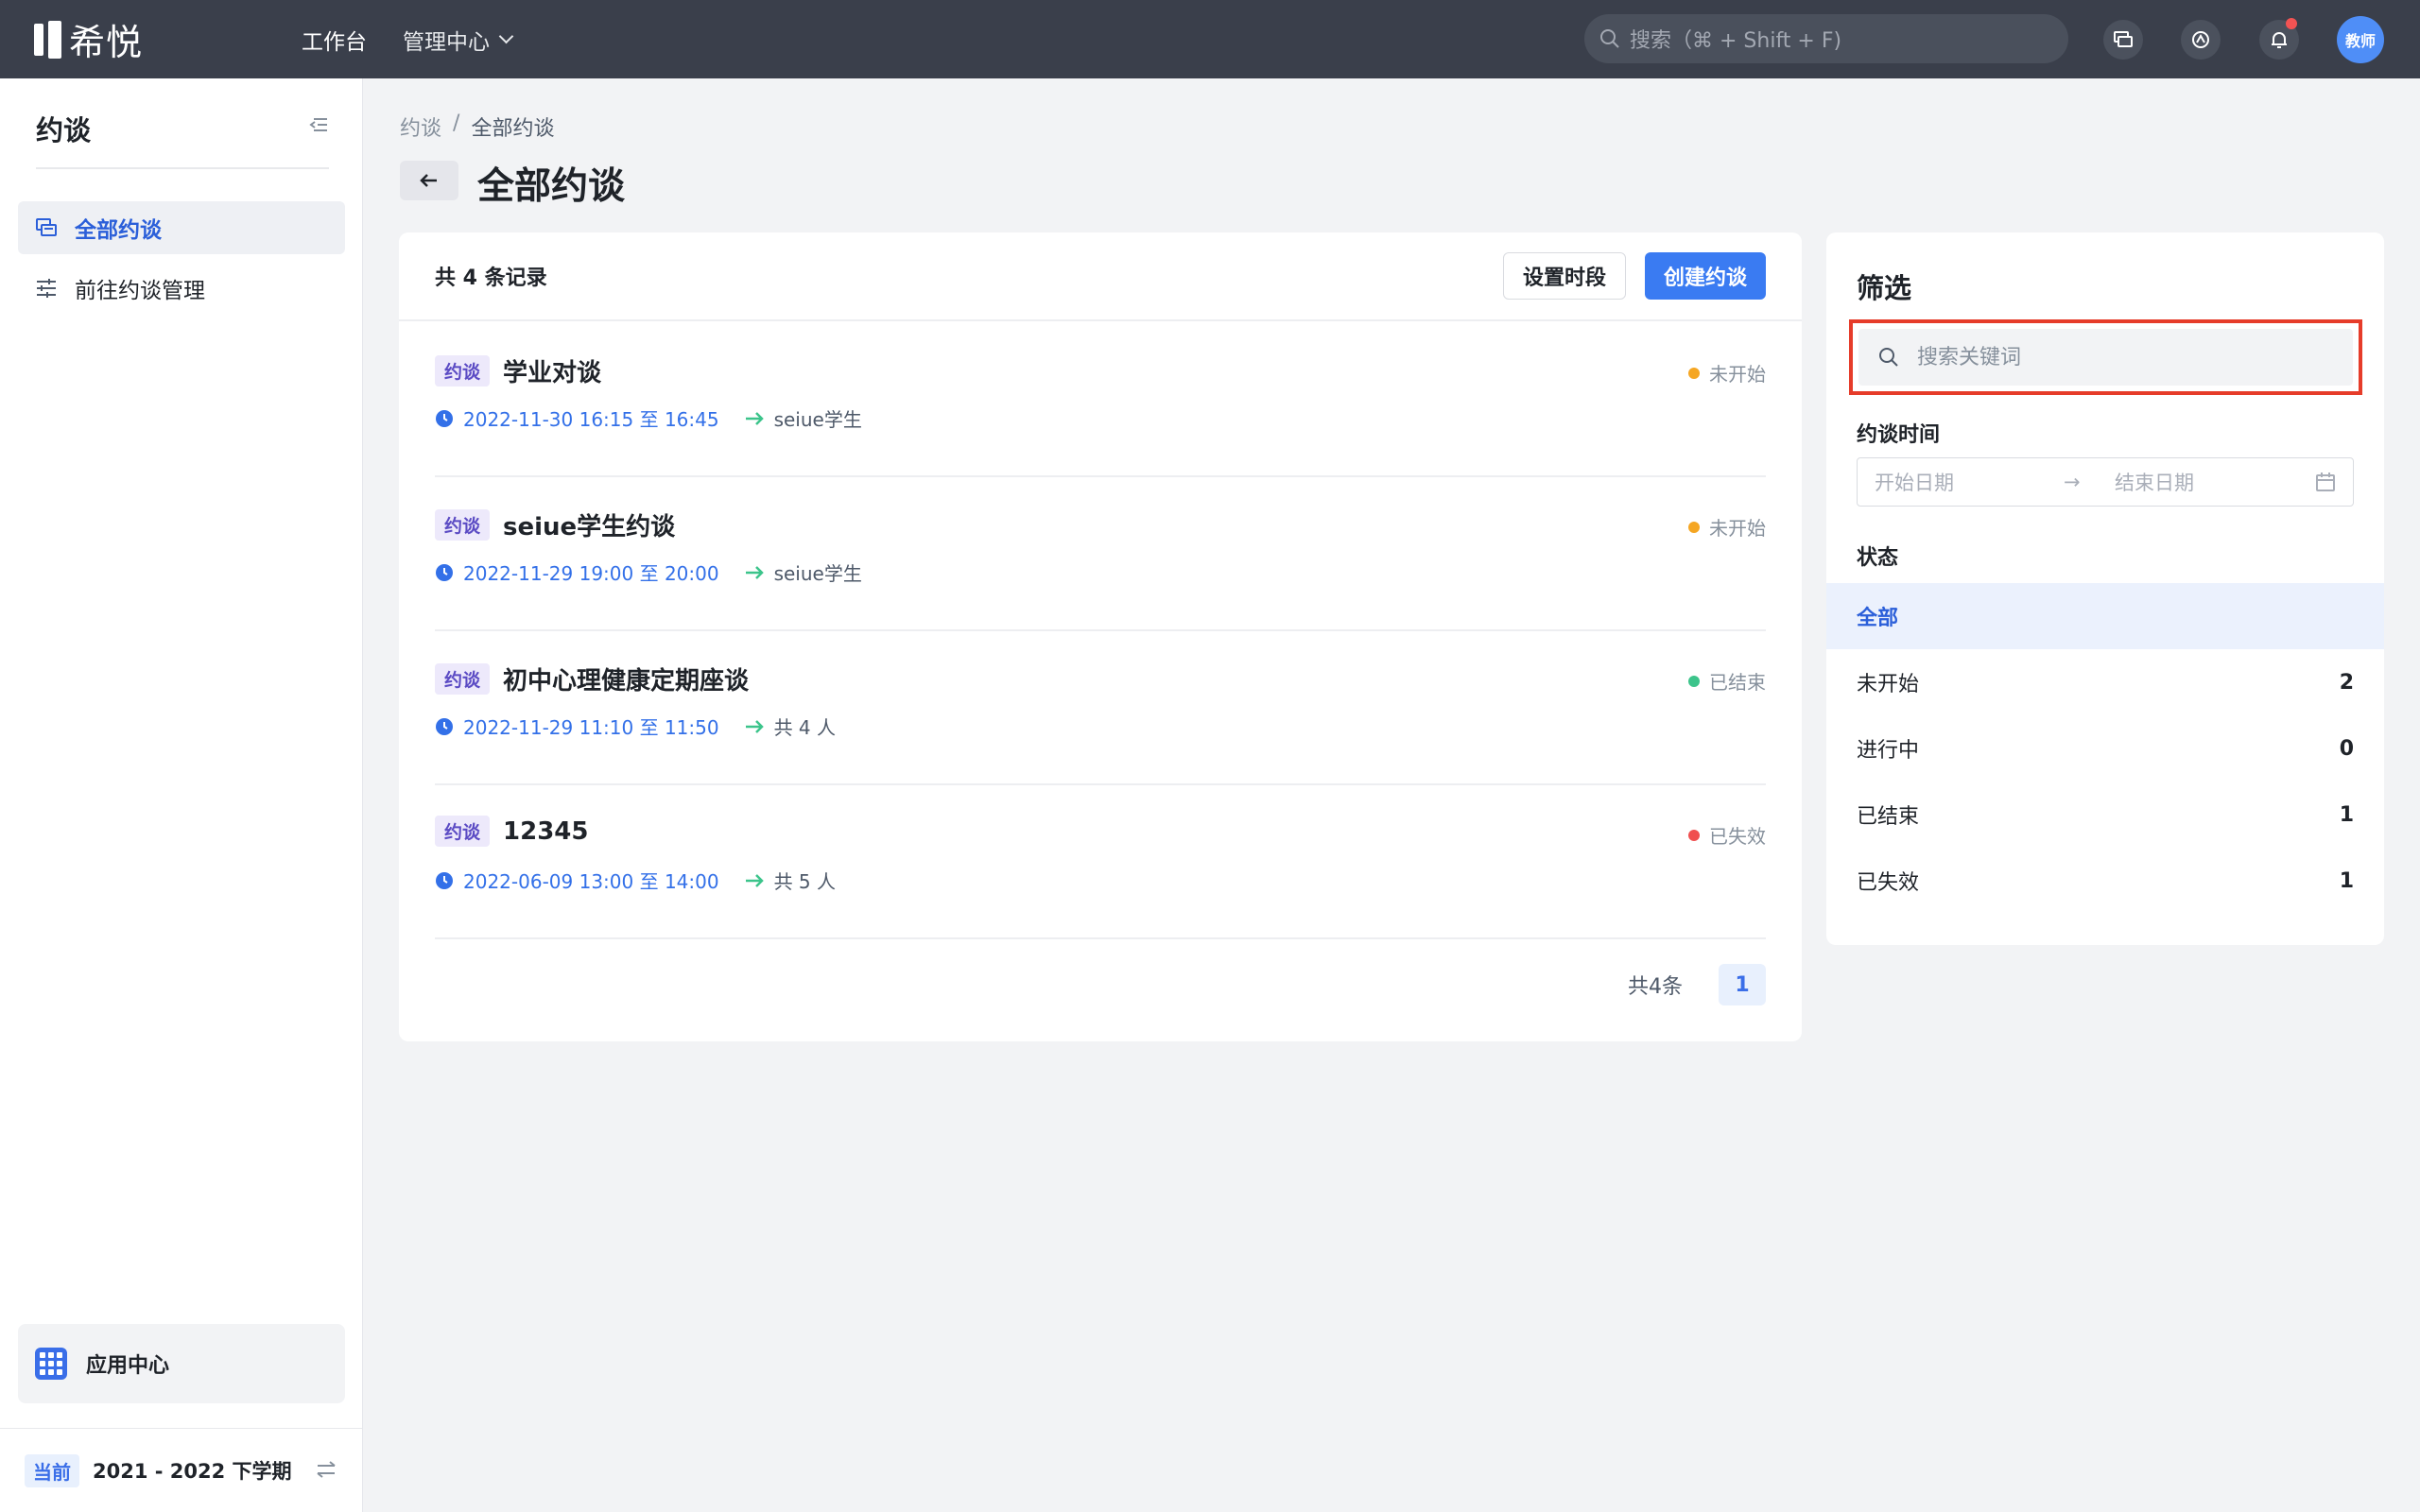 This screenshot has width=2420, height=1512. Describe the element at coordinates (591, 573) in the screenshot. I see `interview-time: 2022-11-29 19:00 至 20:00` at that location.